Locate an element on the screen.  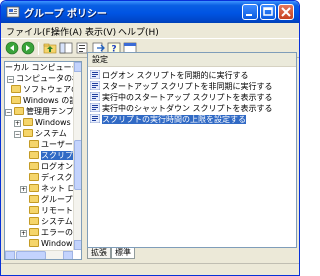
tree-item: + ネット ロ is located at coordinates (48, 188).